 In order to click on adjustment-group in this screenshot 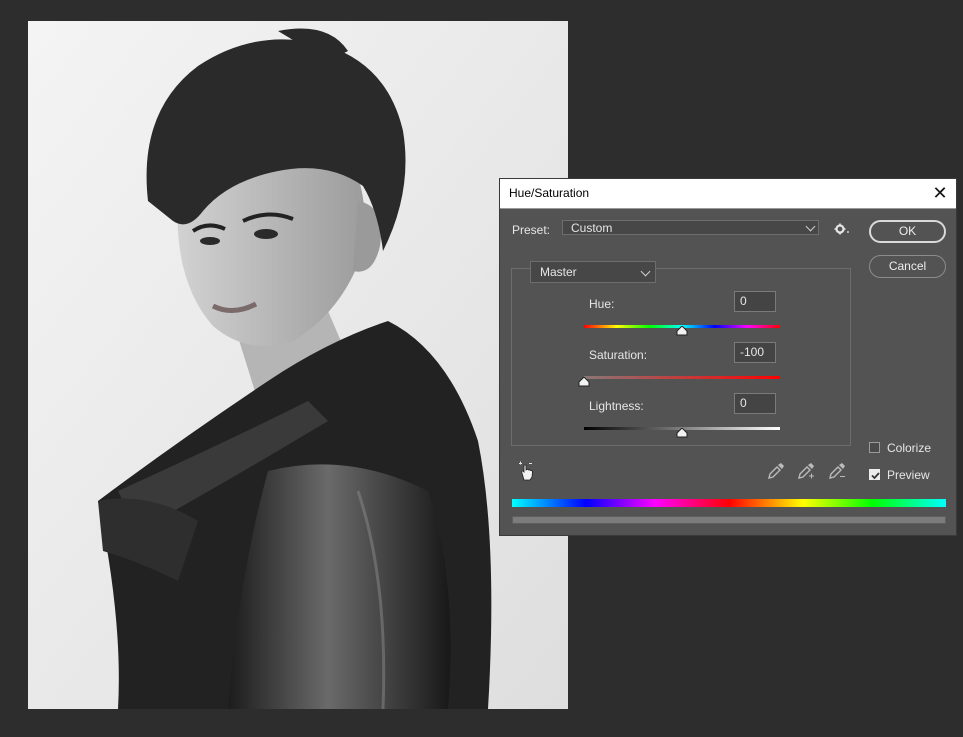, I will do `click(681, 357)`.